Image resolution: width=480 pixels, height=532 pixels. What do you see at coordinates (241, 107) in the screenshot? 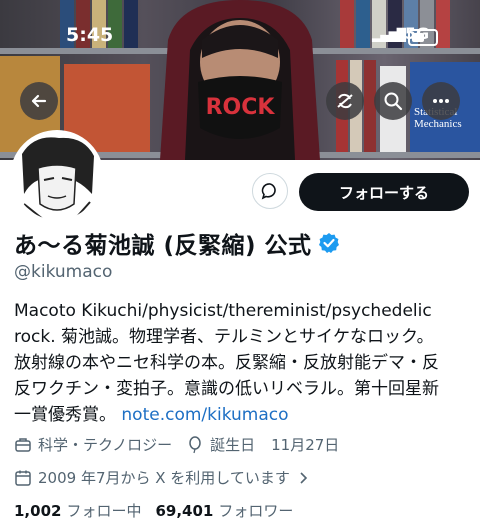
I see `svg-text: ROCK` at bounding box center [241, 107].